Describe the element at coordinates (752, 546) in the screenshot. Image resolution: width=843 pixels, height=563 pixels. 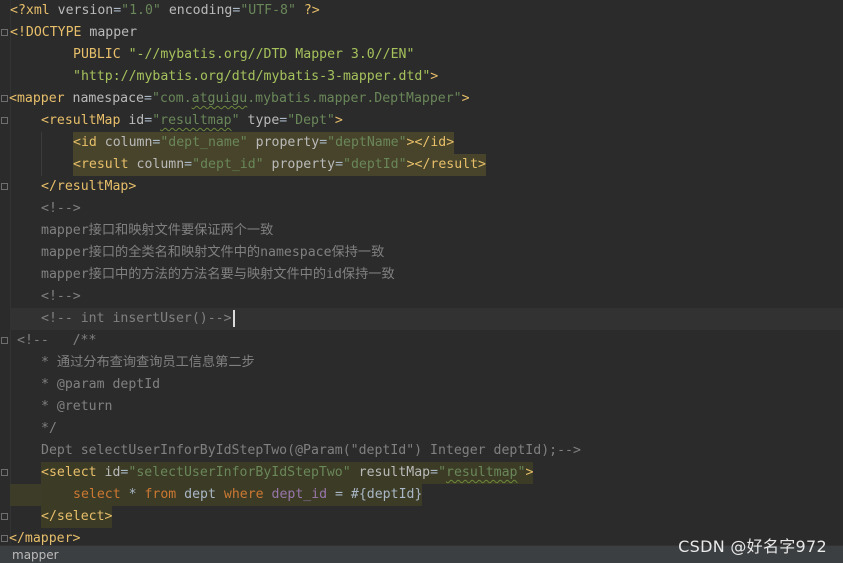
I see `watermark: CSDN @好名字972` at that location.